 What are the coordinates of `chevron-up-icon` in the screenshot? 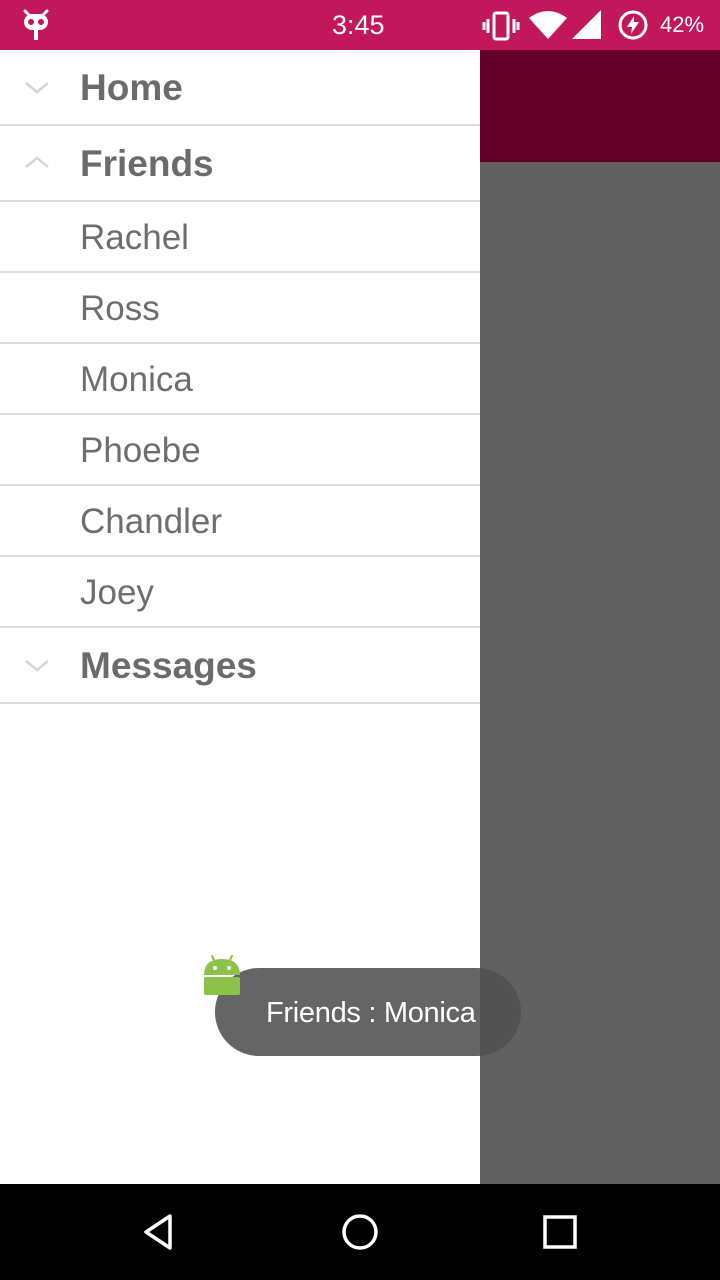 It's located at (37, 162).